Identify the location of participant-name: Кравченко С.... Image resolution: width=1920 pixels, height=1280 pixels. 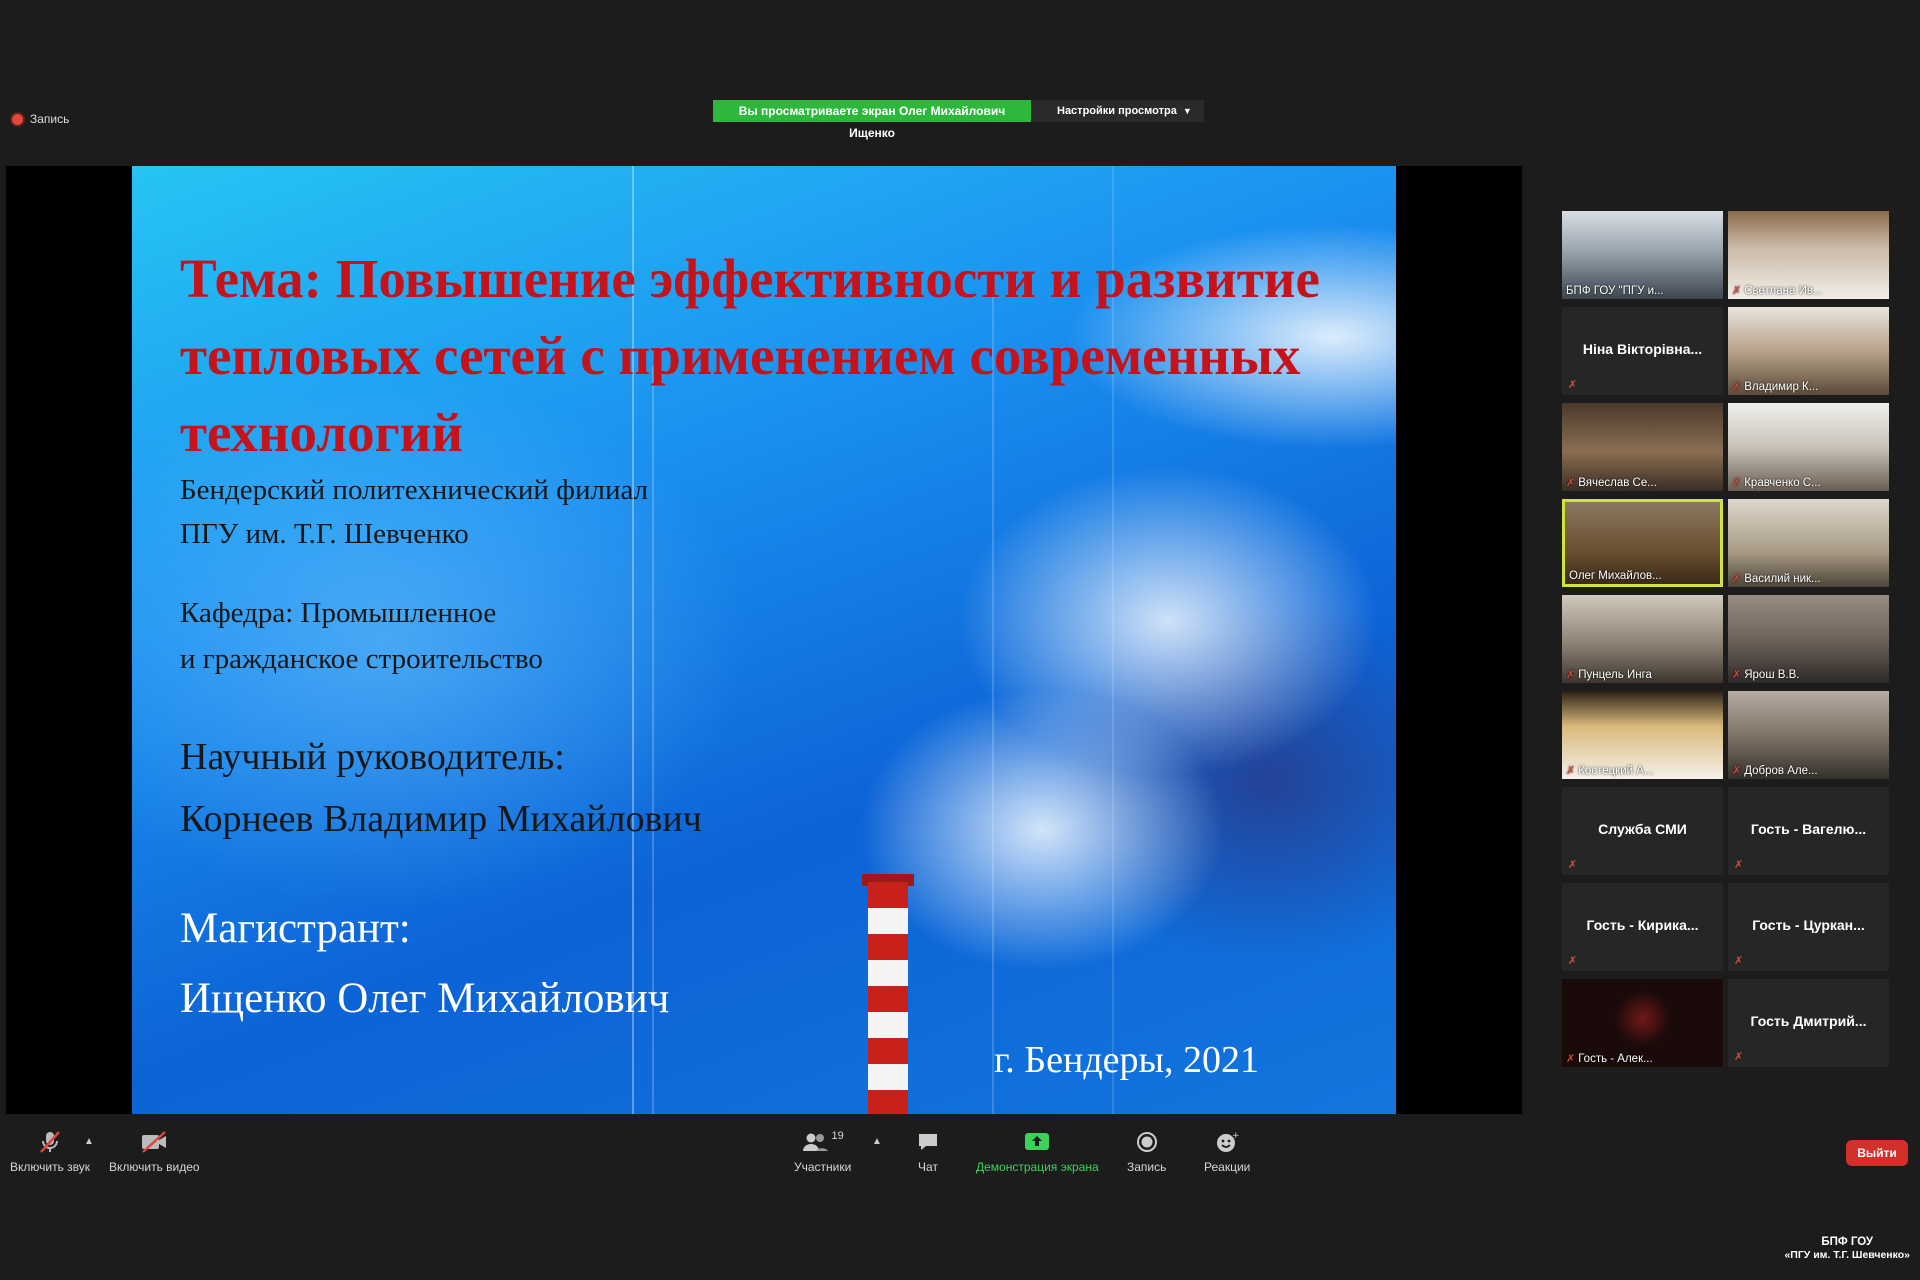
(1782, 482).